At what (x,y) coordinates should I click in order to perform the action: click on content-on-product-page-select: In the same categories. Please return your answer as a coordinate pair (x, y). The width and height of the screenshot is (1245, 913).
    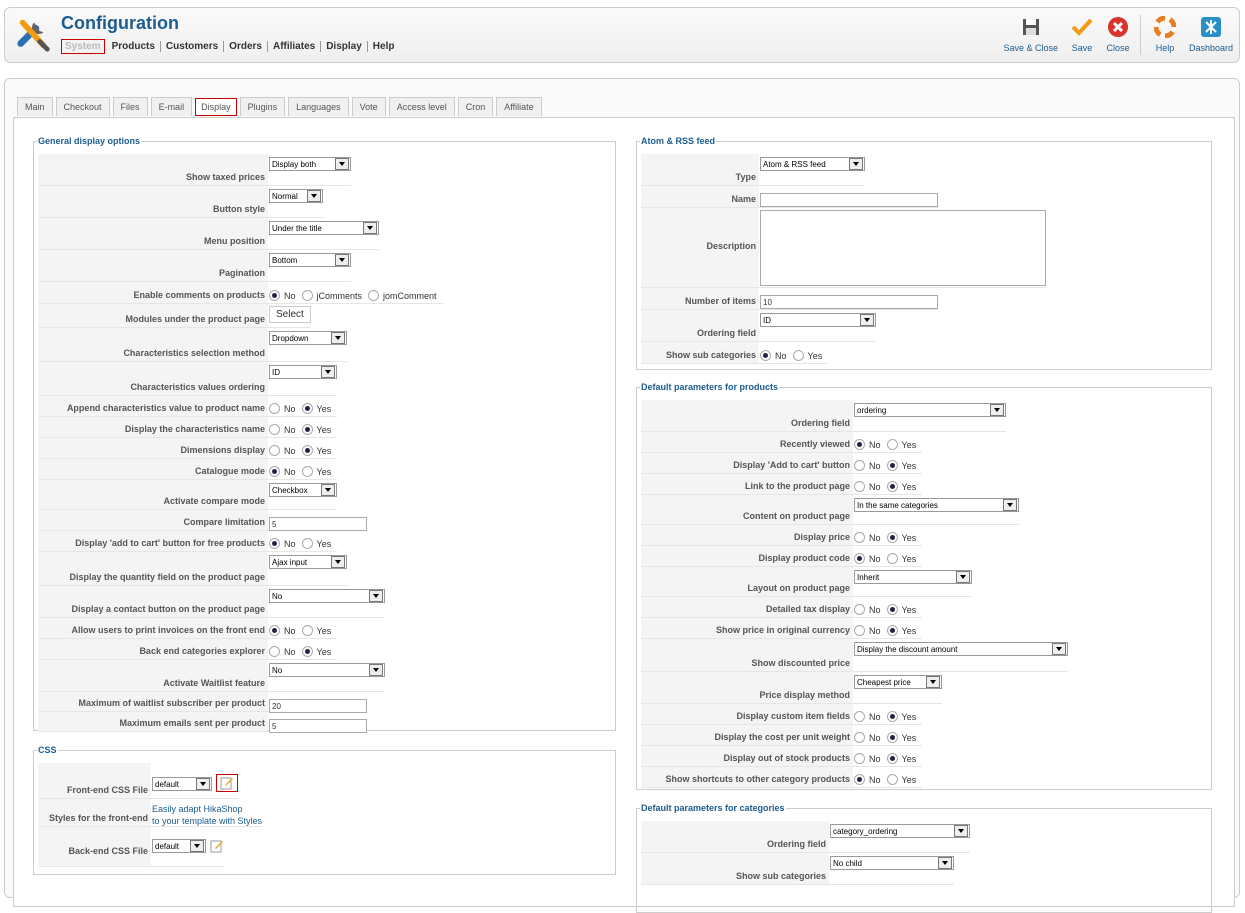
    Looking at the image, I should click on (936, 505).